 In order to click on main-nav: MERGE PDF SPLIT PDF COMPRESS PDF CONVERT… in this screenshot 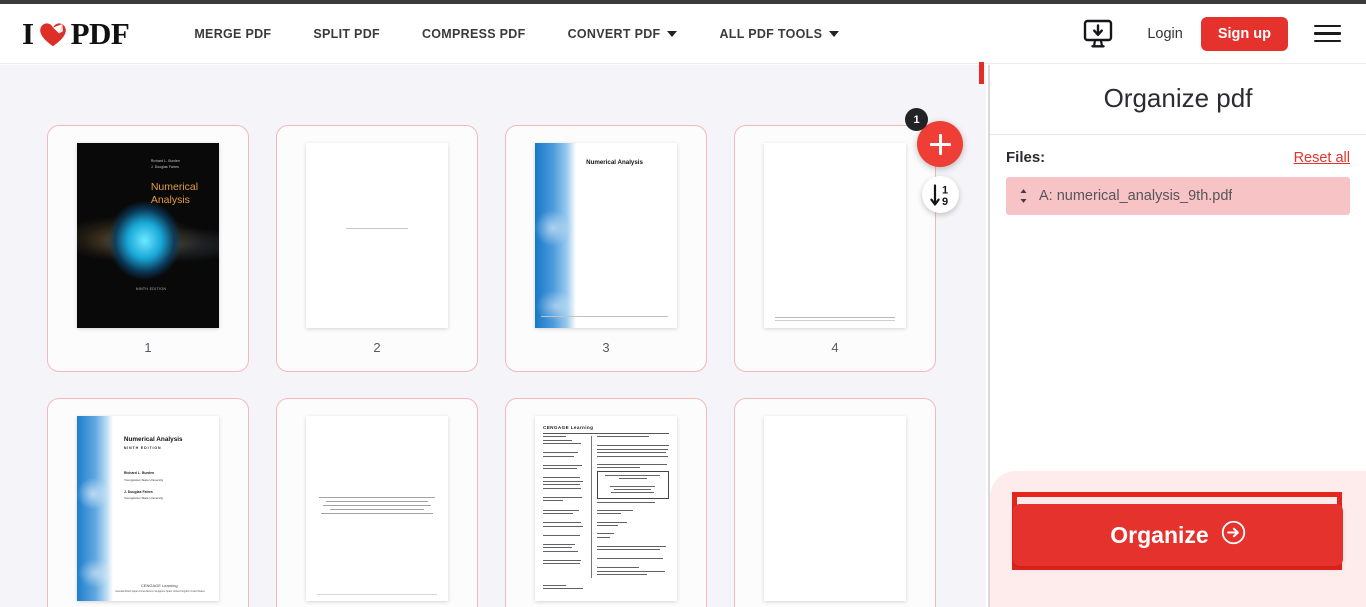, I will do `click(516, 34)`.